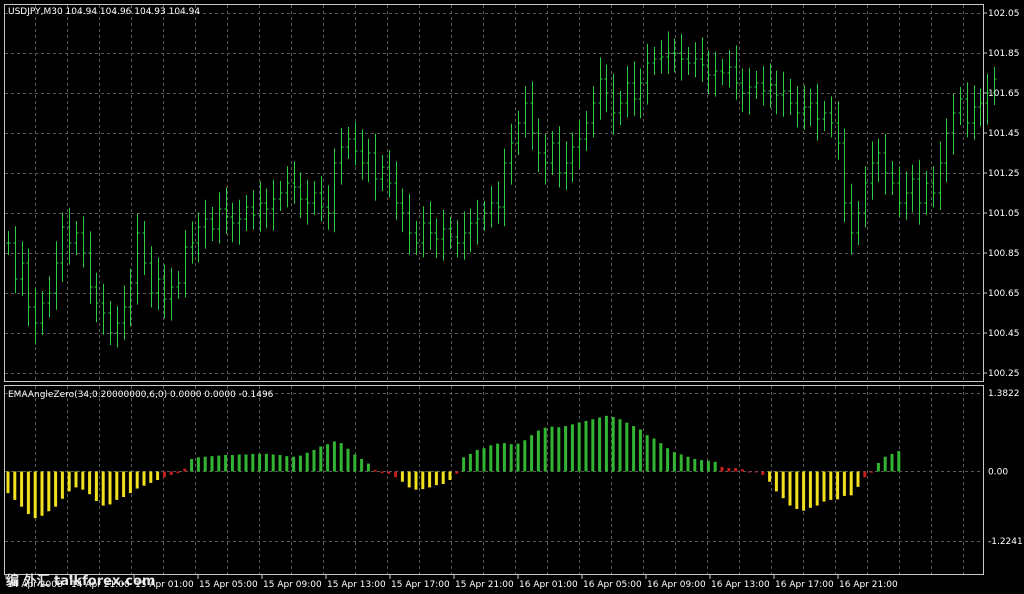  Describe the element at coordinates (1004, 174) in the screenshot. I see `y-tick-label: 101.25` at that location.